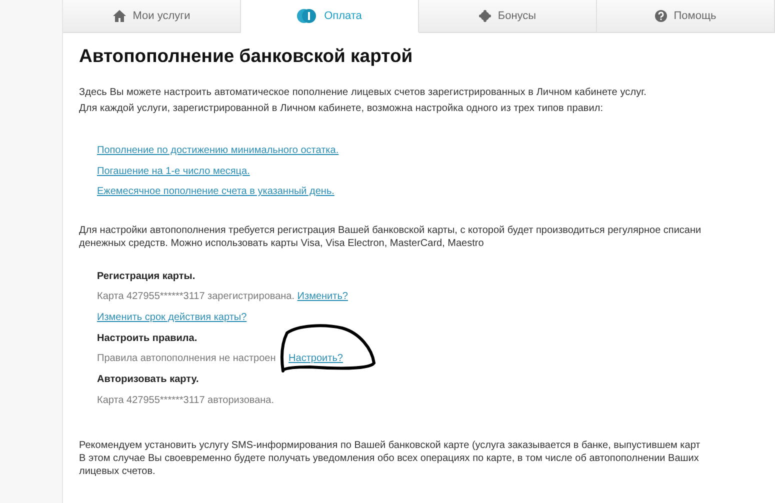  I want to click on intro-text: Здесь Вы можете настроить автоматическое пополнение лицевых счетов зарегистрированных в Личном кабинете услуг., so click(363, 93).